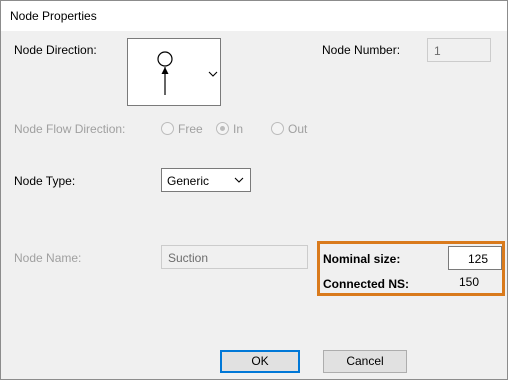 Image resolution: width=508 pixels, height=380 pixels. I want to click on node-name-label: Node Name:, so click(48, 258).